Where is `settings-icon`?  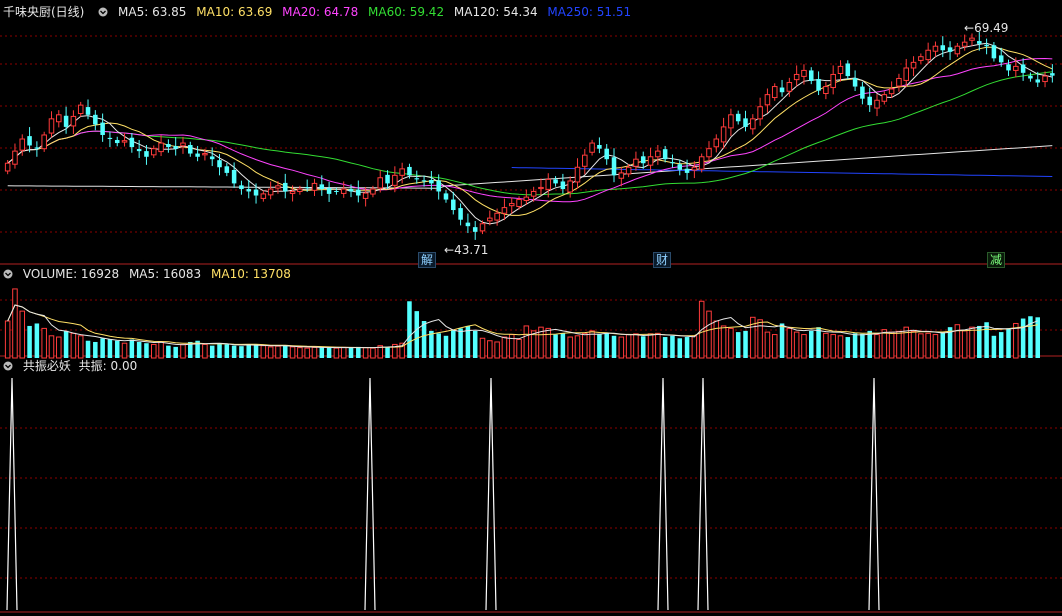
settings-icon is located at coordinates (103, 12).